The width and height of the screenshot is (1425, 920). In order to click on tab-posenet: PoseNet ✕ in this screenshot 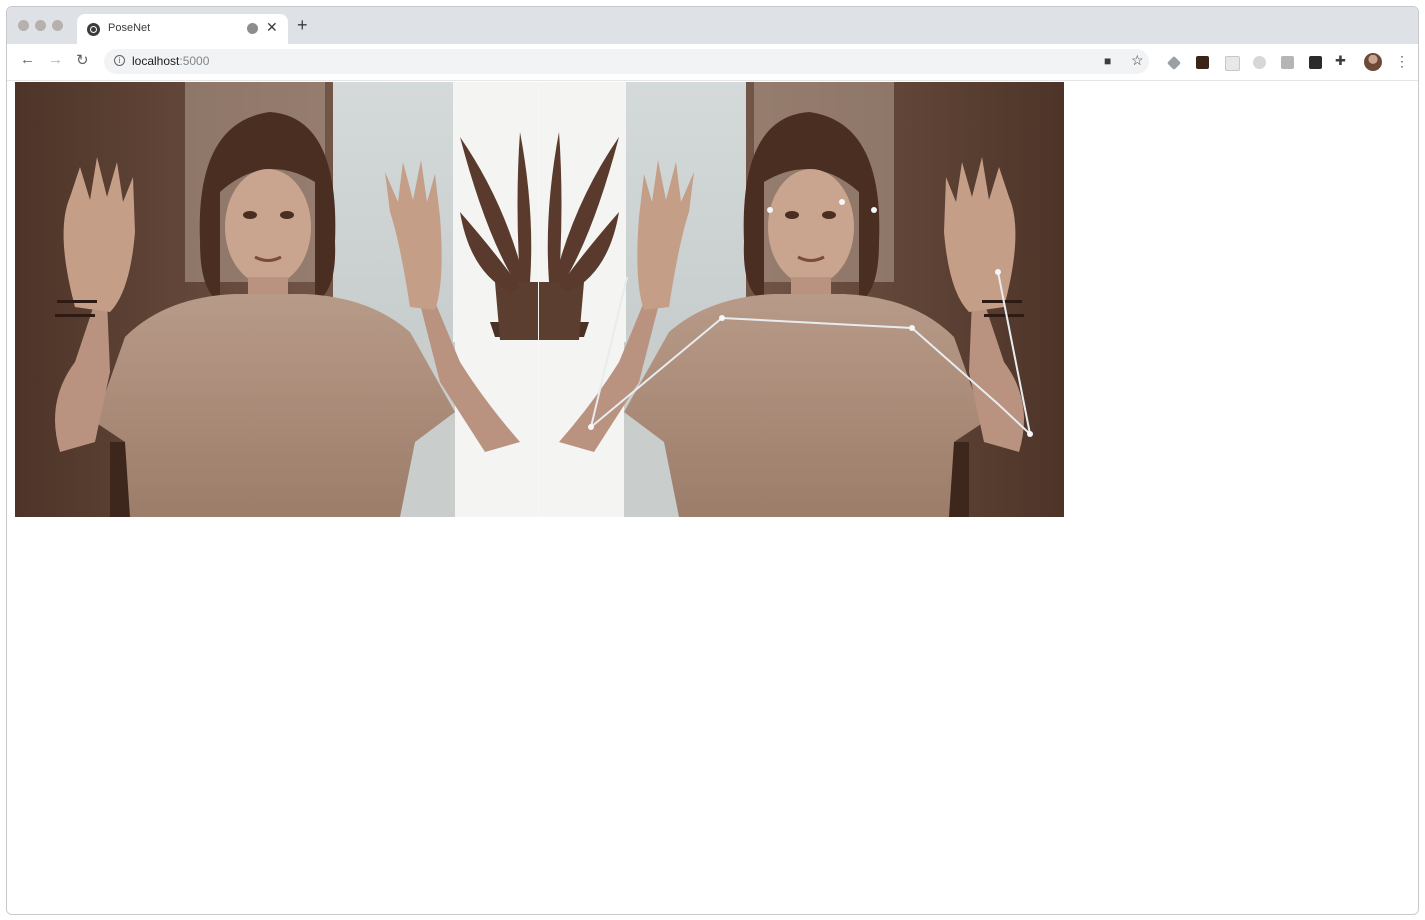, I will do `click(182, 29)`.